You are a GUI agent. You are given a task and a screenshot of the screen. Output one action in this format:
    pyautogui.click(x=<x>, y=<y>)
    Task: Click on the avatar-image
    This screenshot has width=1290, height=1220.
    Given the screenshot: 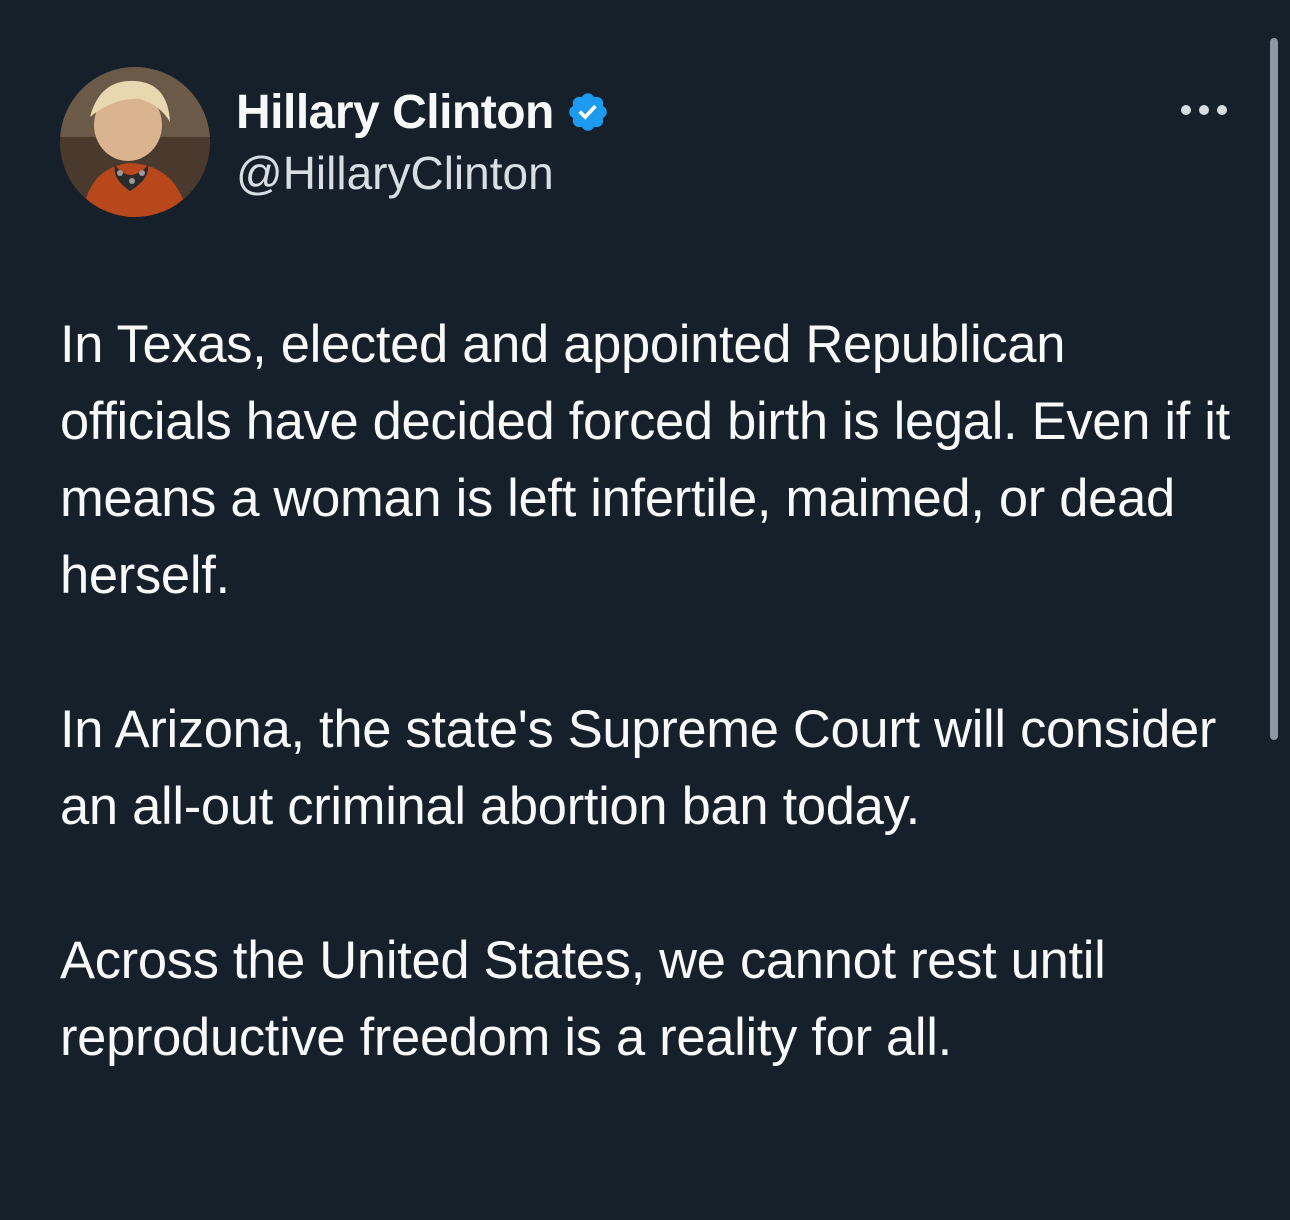 What is the action you would take?
    pyautogui.click(x=135, y=142)
    